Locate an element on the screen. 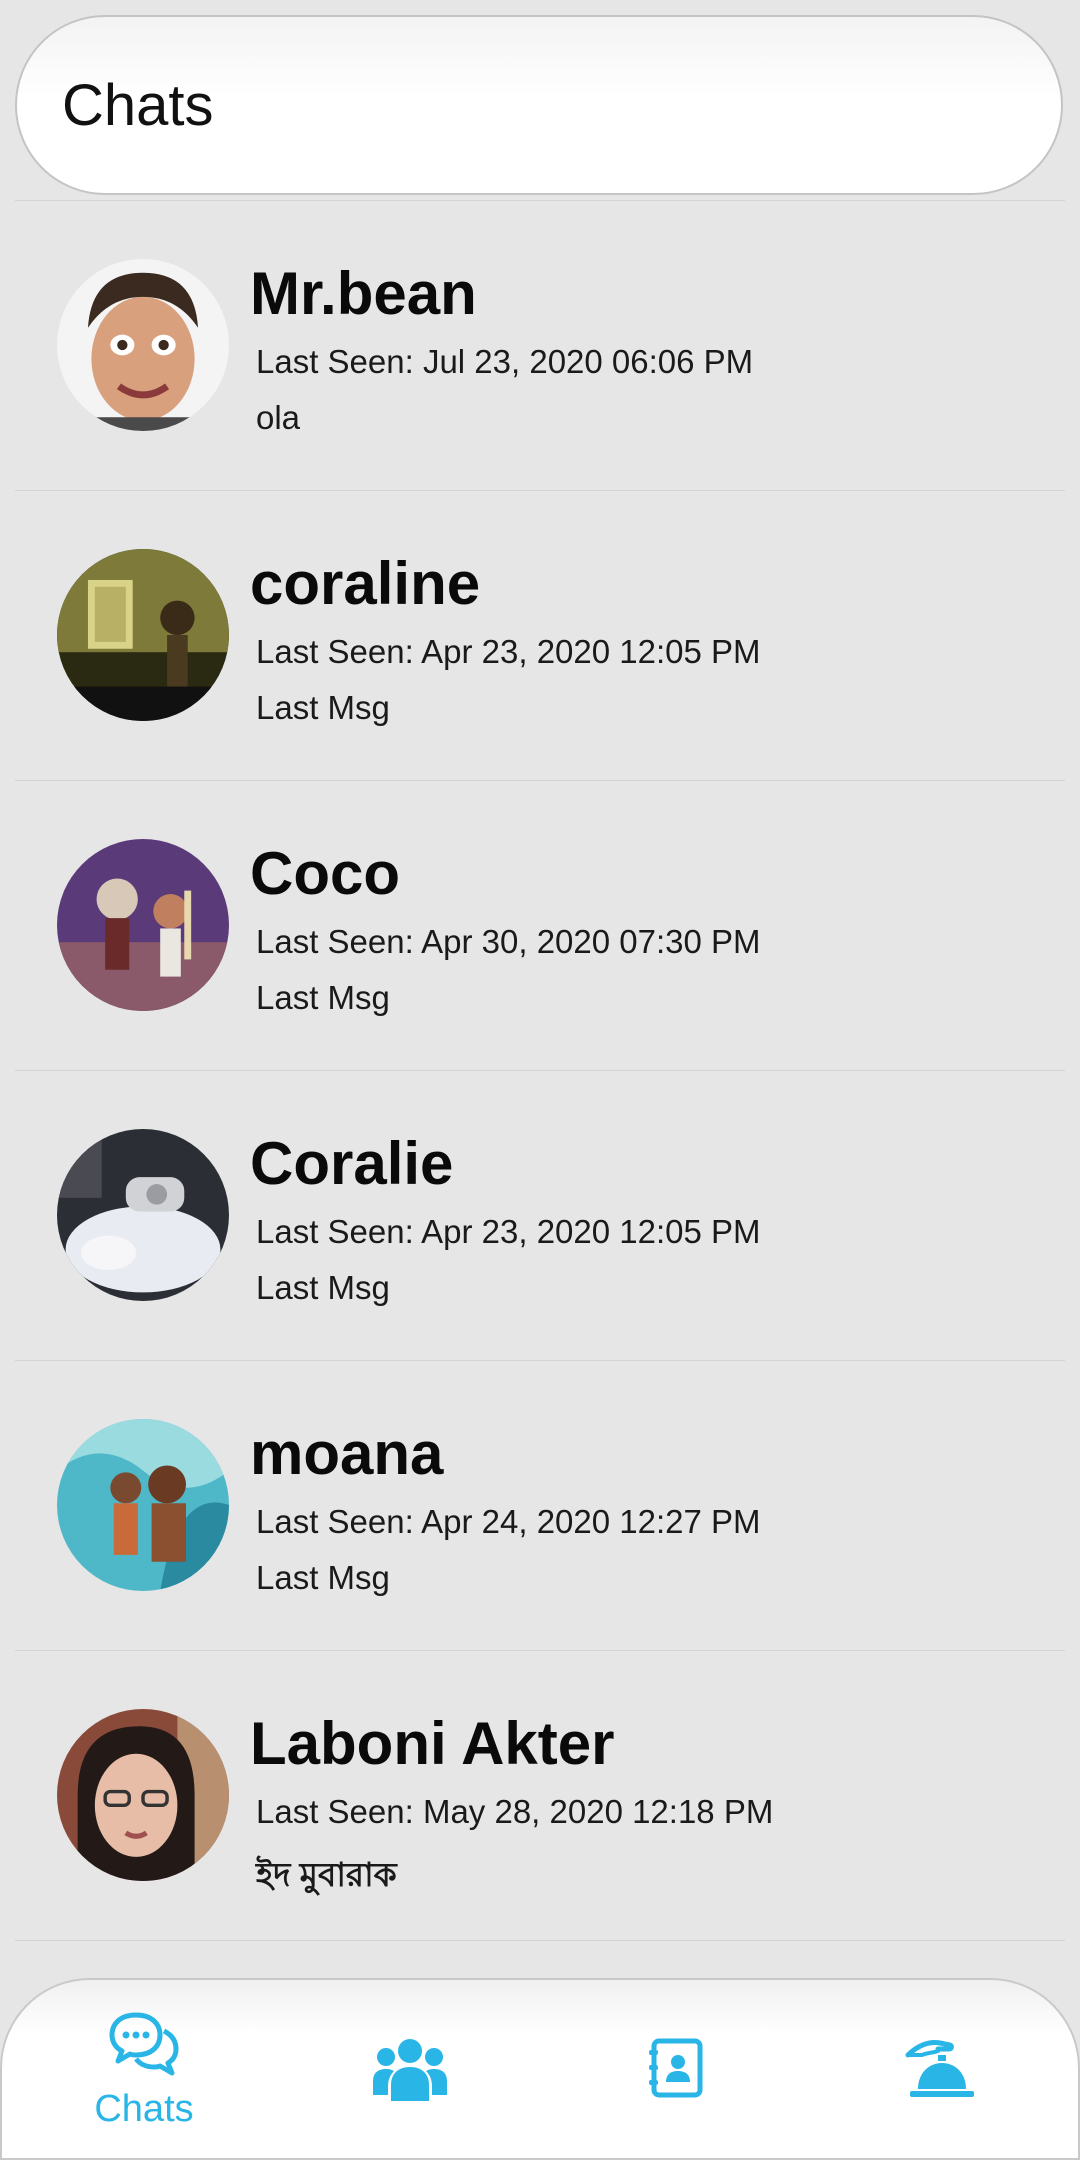  chat-name: Coralie is located at coordinates (352, 1163).